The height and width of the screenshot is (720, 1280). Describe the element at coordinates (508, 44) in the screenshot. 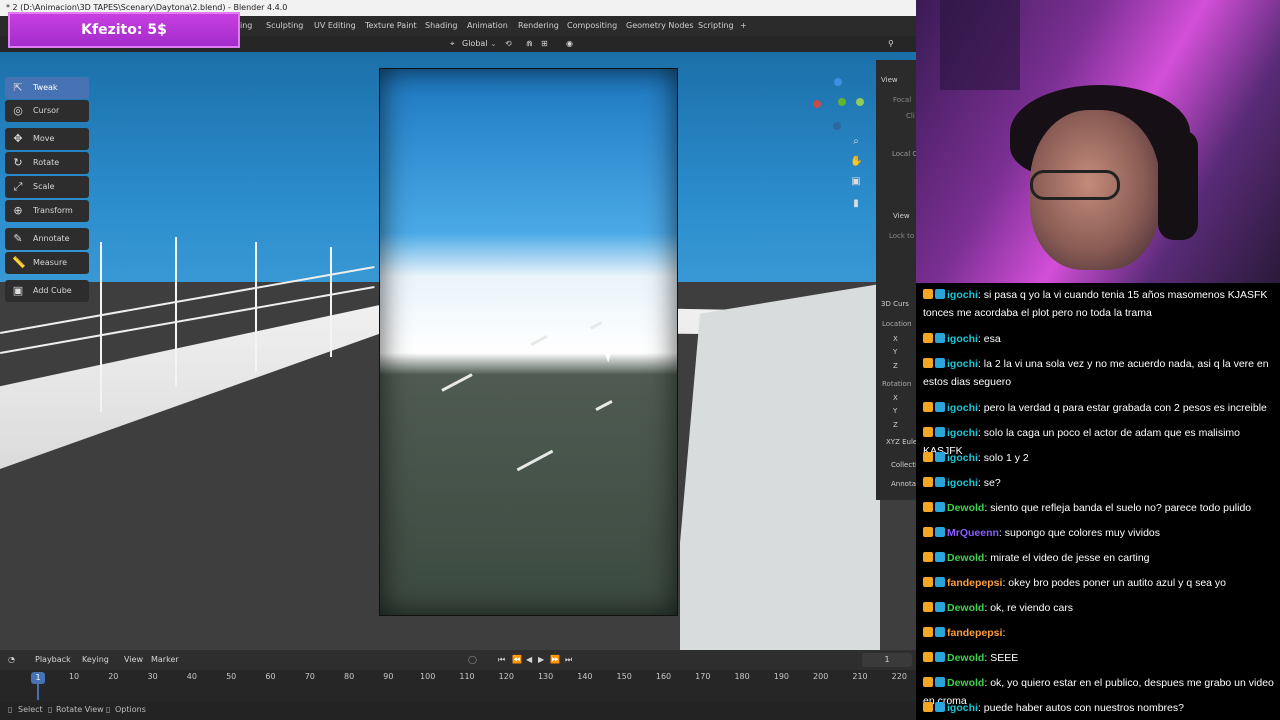

I see `pivot-icon: ⟲` at that location.